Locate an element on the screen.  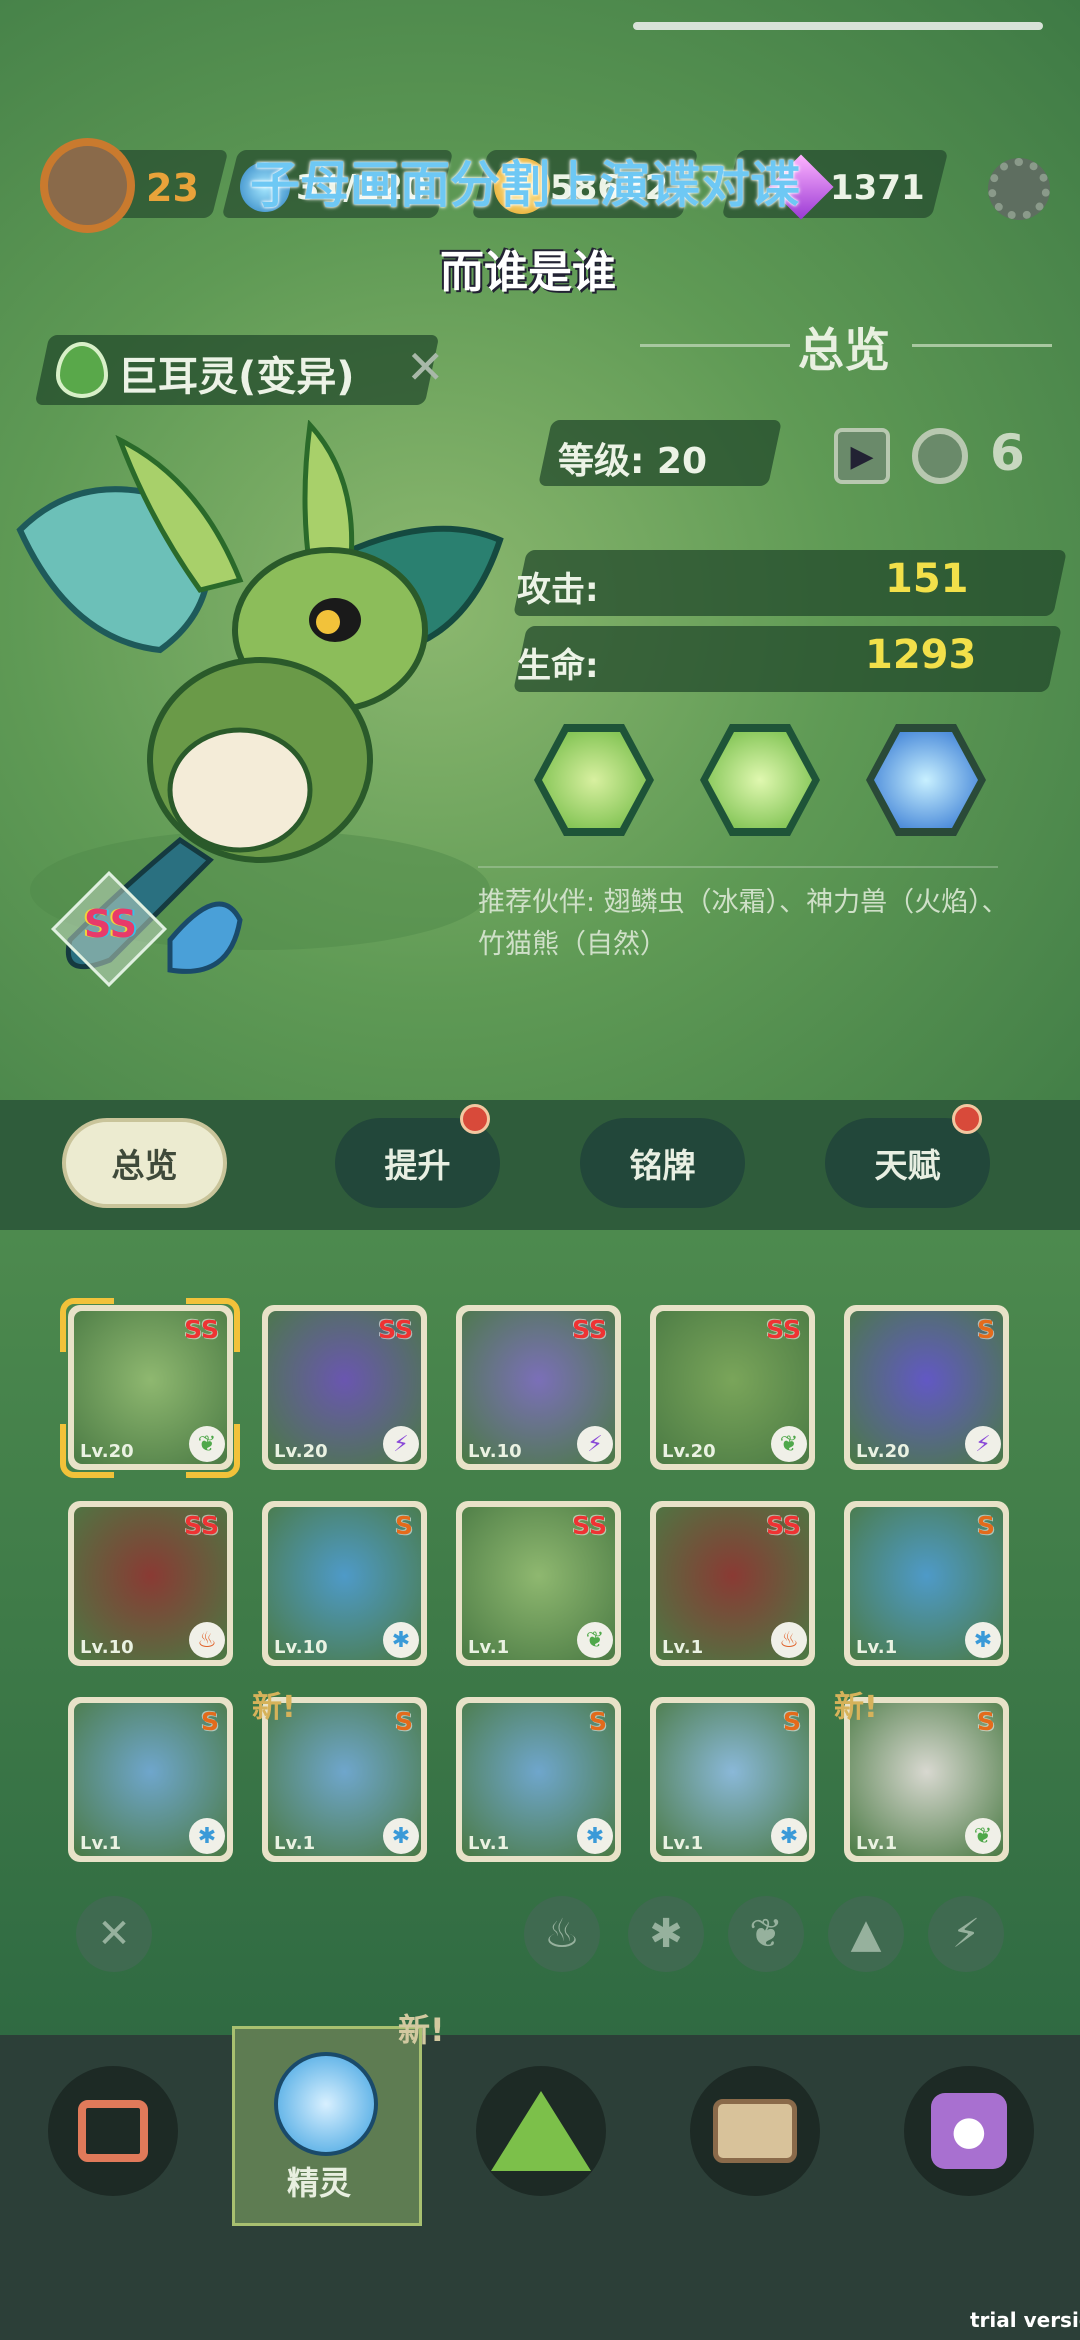
wind-skill-icon is located at coordinates (594, 780).